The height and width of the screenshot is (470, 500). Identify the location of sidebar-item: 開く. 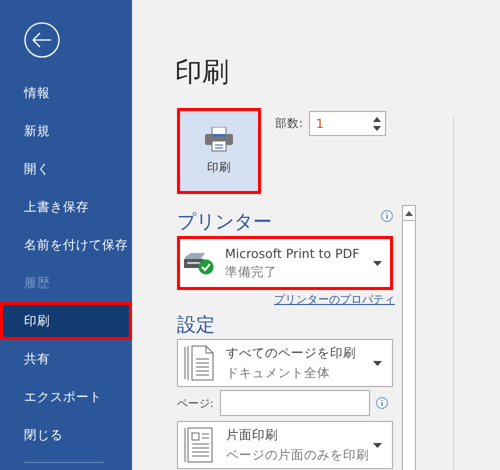
(66, 169).